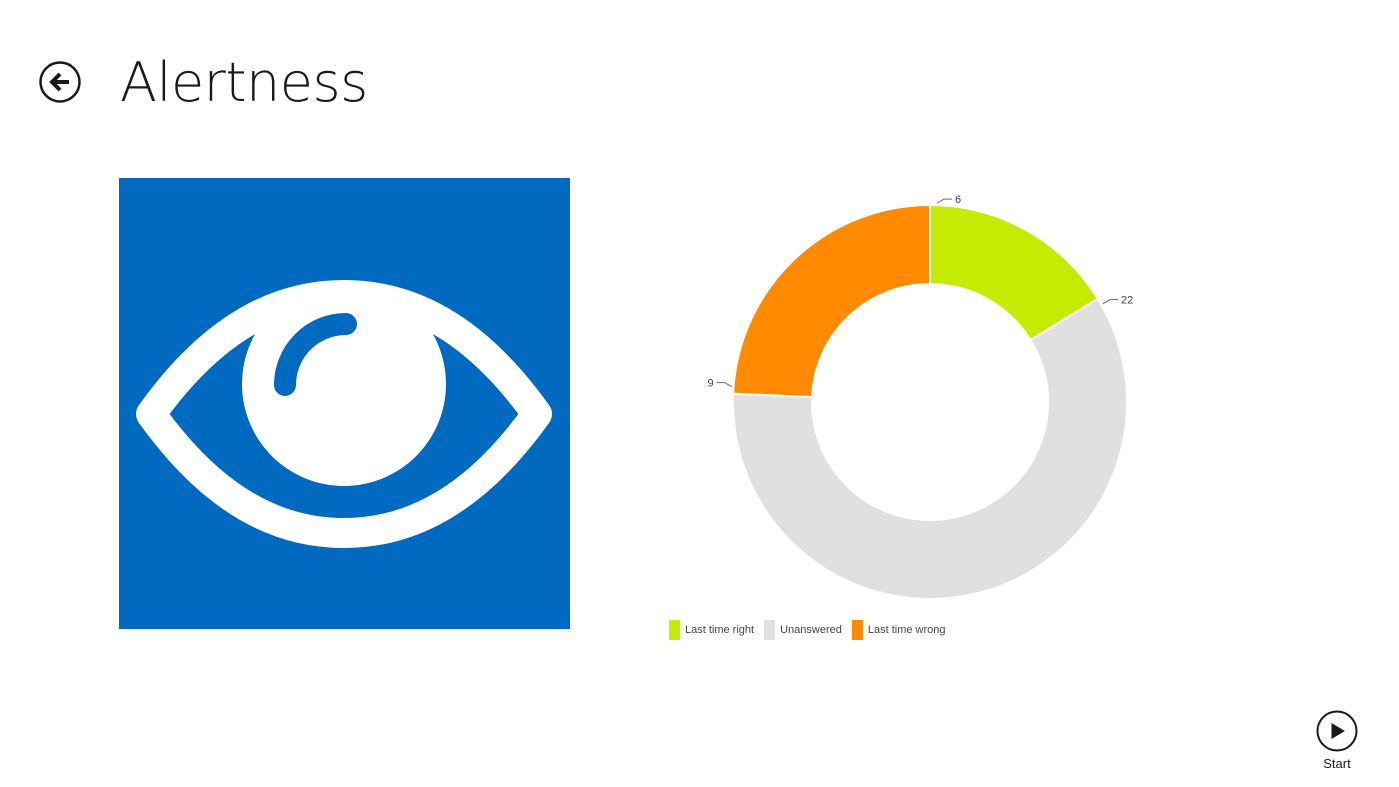 The image size is (1399, 787). I want to click on legend-label-wrong: Last time wrong, so click(906, 630).